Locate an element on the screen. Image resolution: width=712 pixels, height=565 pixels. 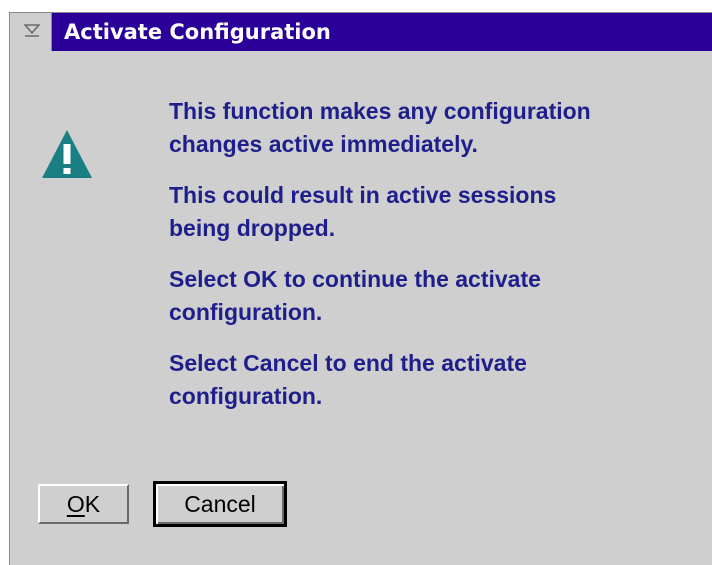
cancel-button: Cancel is located at coordinates (220, 504).